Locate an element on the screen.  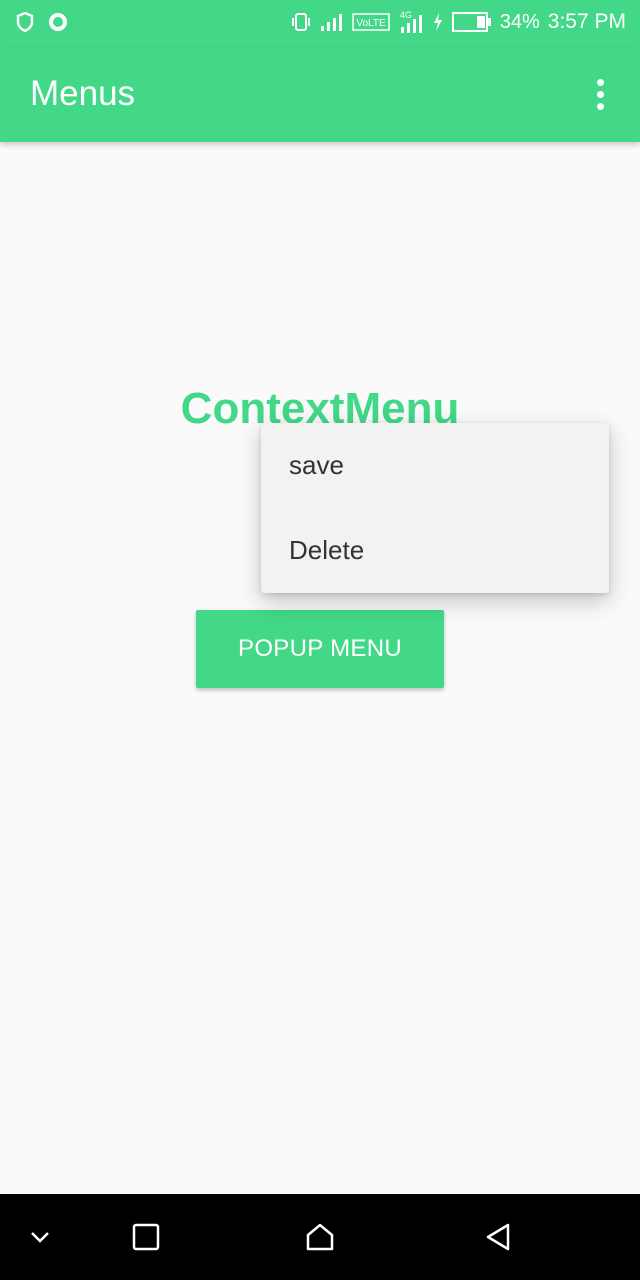
home-icon is located at coordinates (320, 1237).